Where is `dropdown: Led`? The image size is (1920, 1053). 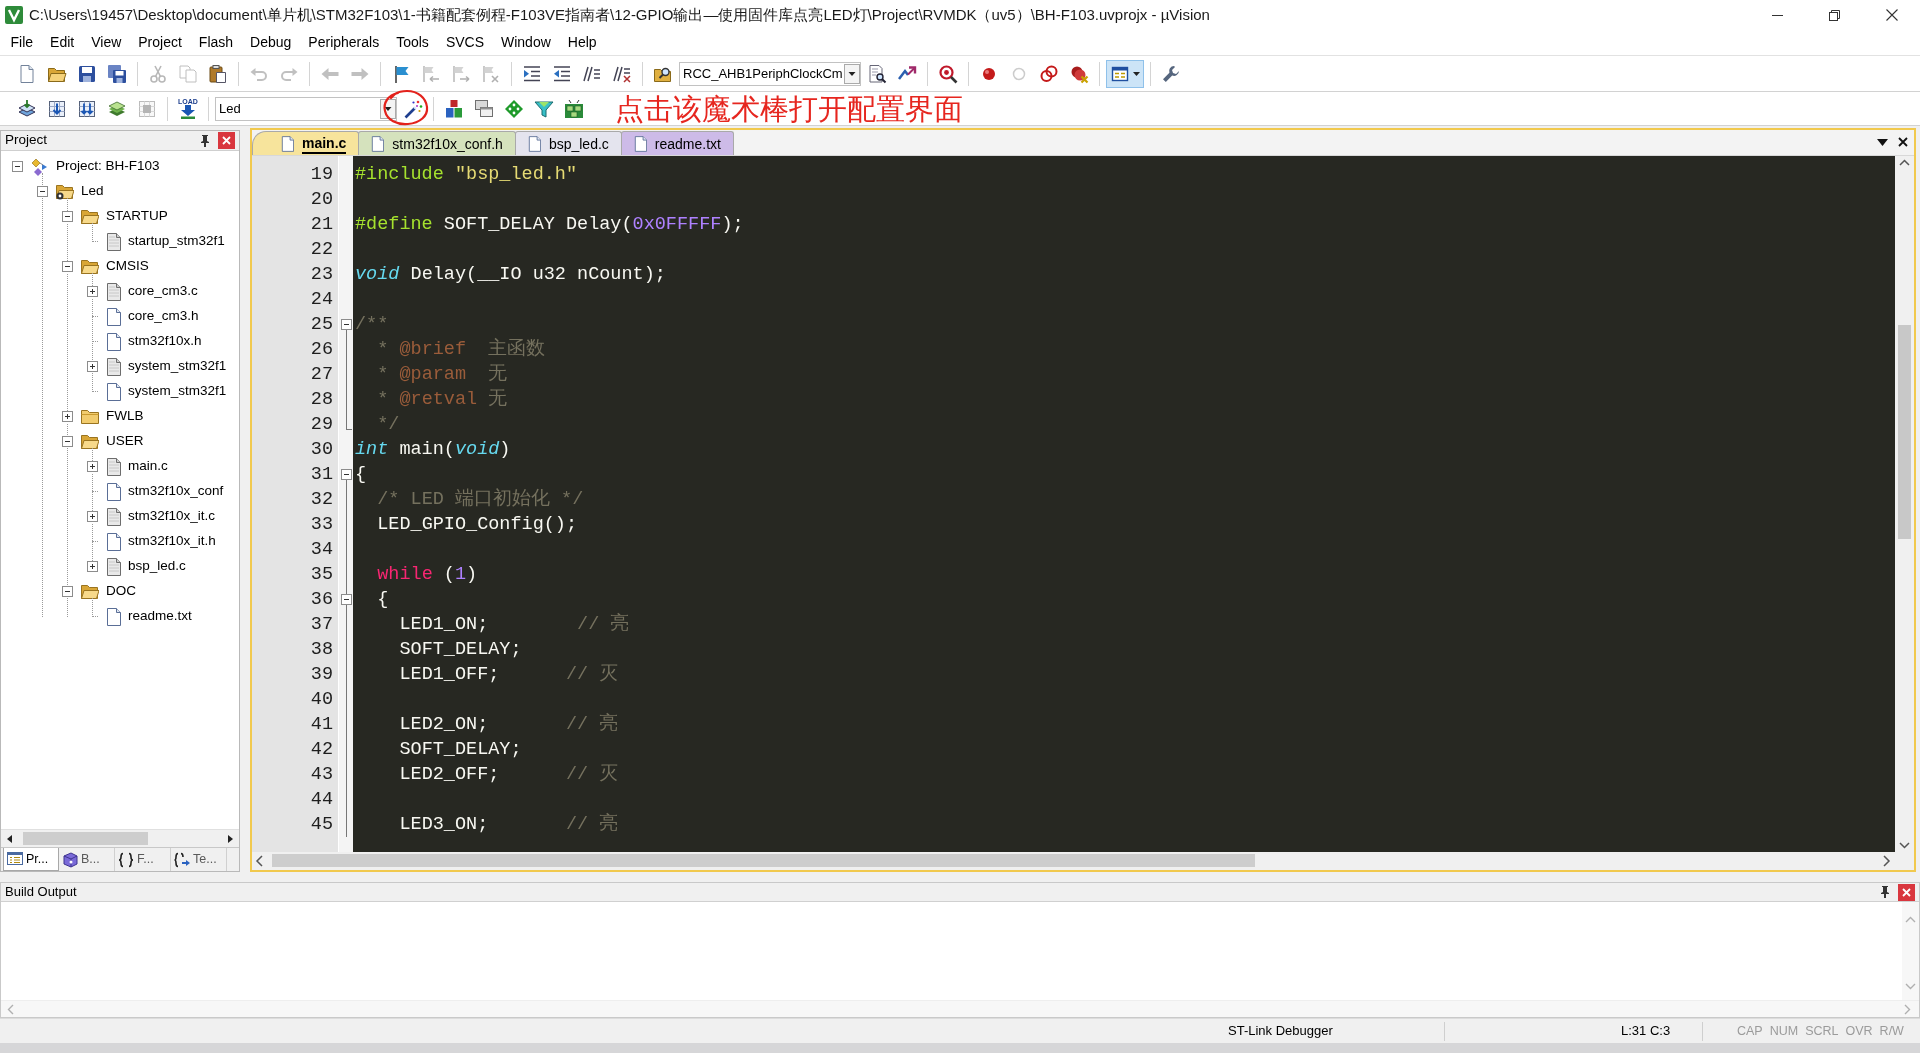 dropdown: Led is located at coordinates (306, 108).